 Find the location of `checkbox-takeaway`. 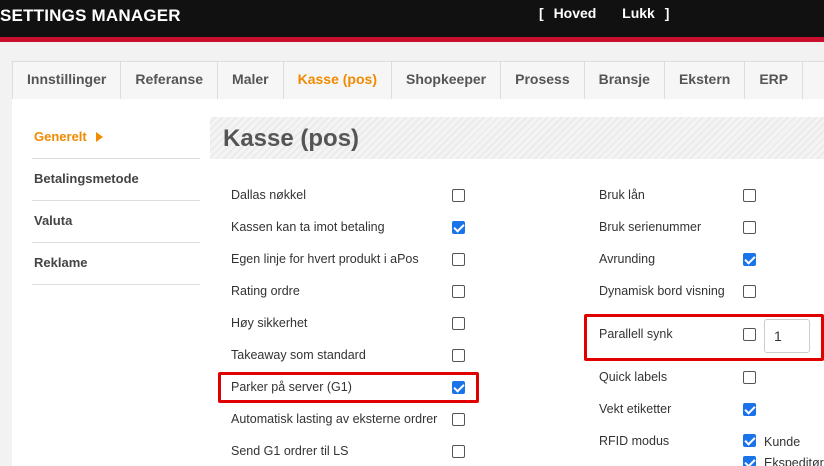

checkbox-takeaway is located at coordinates (458, 355).